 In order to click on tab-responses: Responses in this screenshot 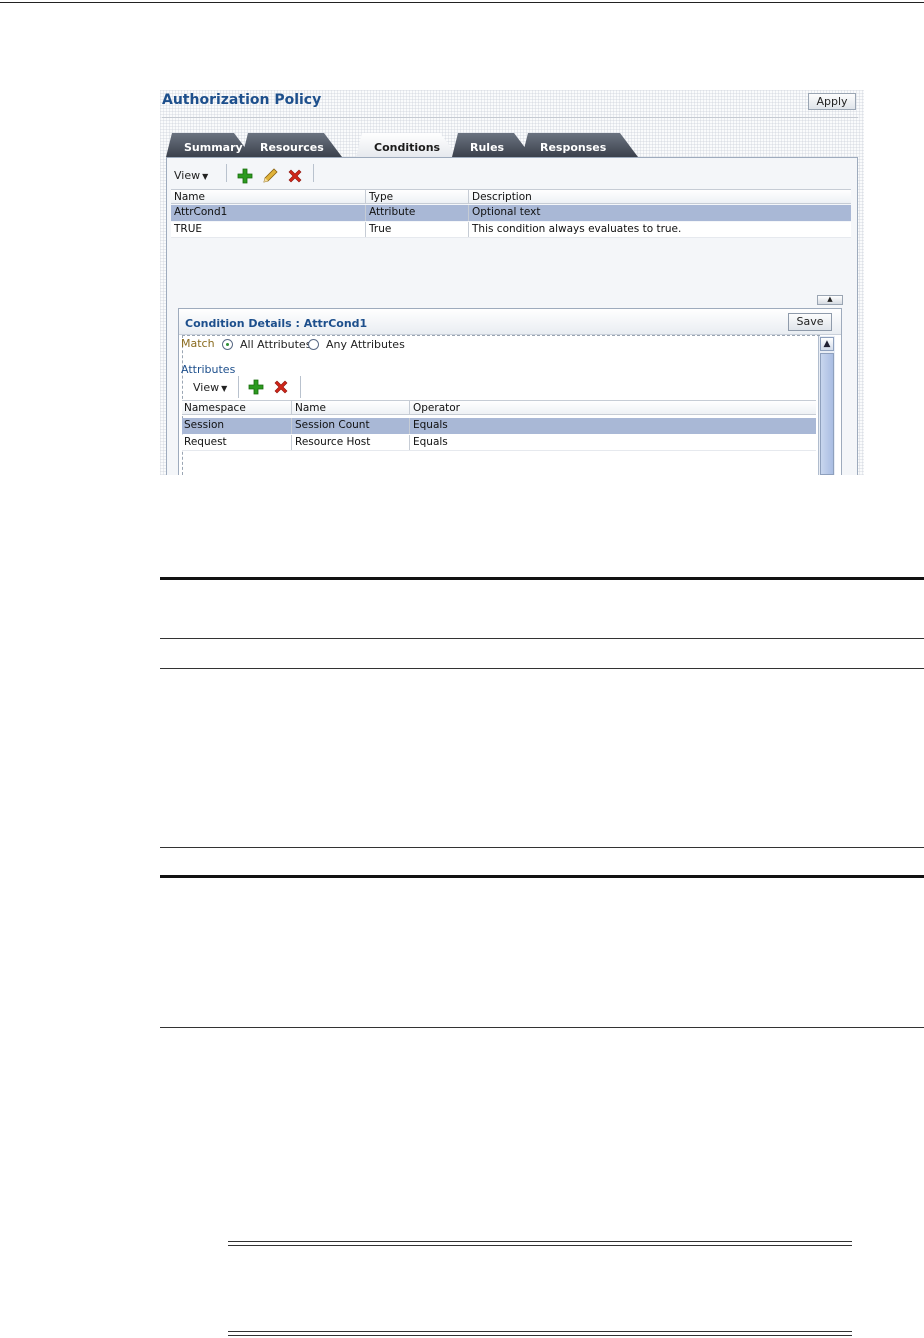, I will do `click(580, 145)`.